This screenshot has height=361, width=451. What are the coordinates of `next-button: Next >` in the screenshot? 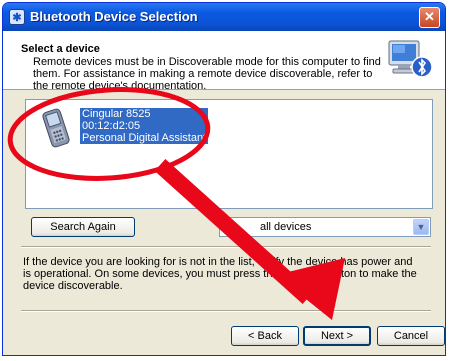 It's located at (337, 336).